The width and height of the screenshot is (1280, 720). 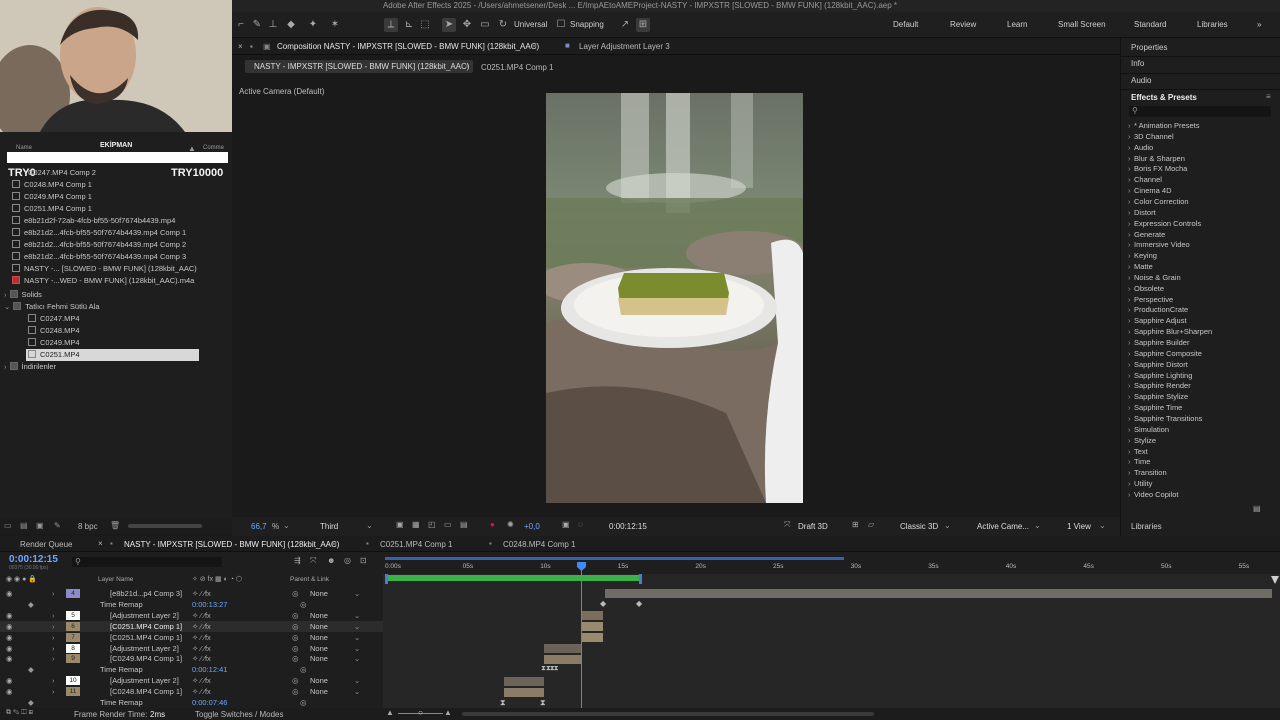 What do you see at coordinates (291, 25) in the screenshot?
I see `eraser-icon: ◆` at bounding box center [291, 25].